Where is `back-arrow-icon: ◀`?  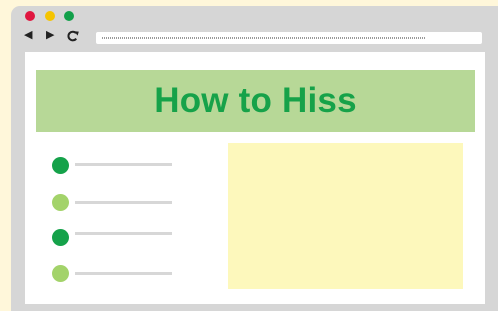
back-arrow-icon: ◀ is located at coordinates (28, 35).